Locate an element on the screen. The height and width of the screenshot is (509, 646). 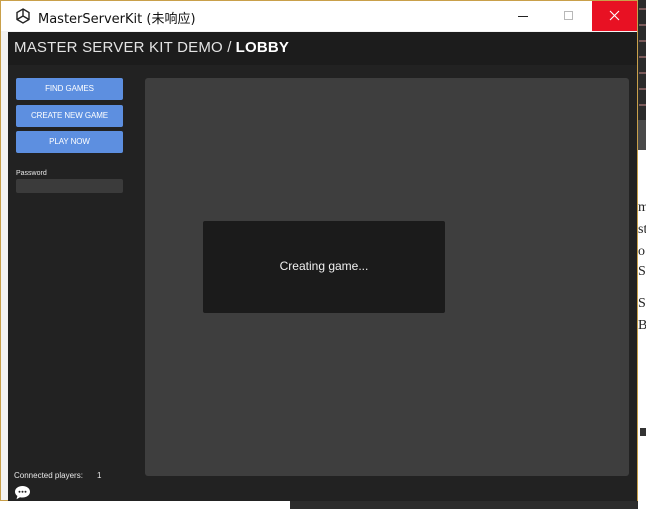
background-toolbar is located at coordinates (642, 135).